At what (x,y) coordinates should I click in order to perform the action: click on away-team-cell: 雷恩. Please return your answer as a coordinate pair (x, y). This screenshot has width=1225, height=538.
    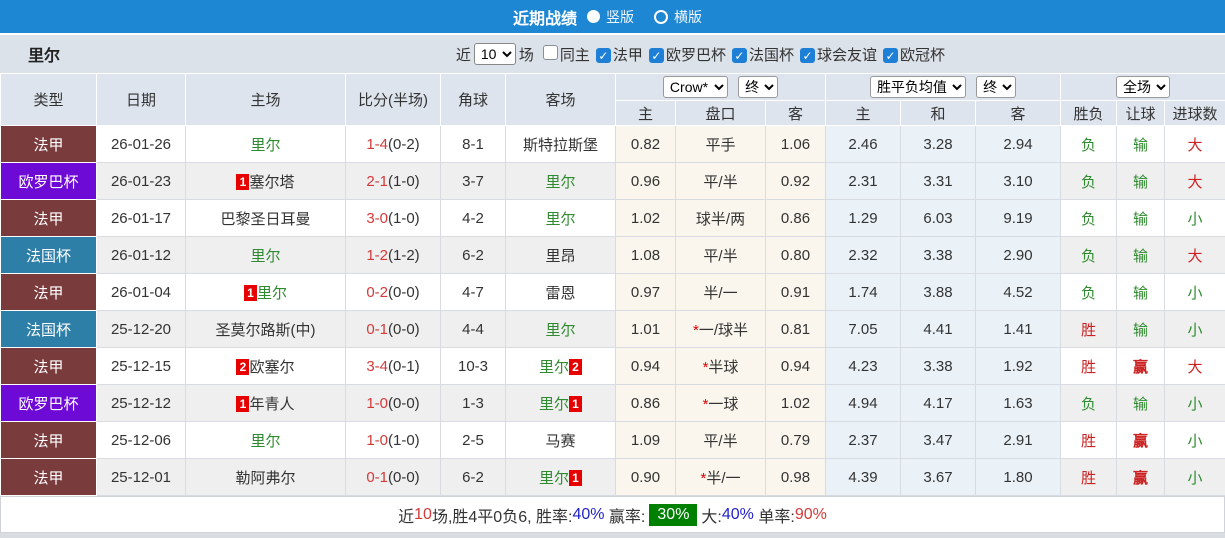
    Looking at the image, I should click on (561, 292).